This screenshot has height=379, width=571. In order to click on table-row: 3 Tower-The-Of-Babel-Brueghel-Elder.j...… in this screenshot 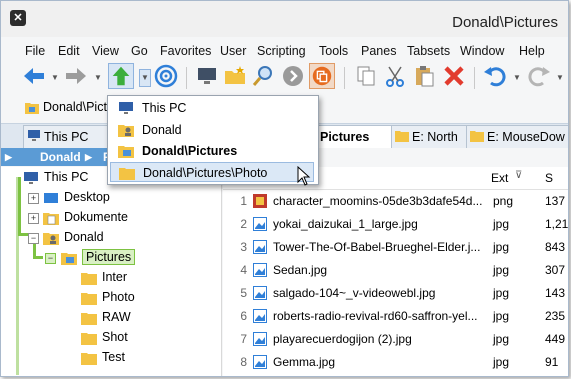, I will do `click(395, 247)`.